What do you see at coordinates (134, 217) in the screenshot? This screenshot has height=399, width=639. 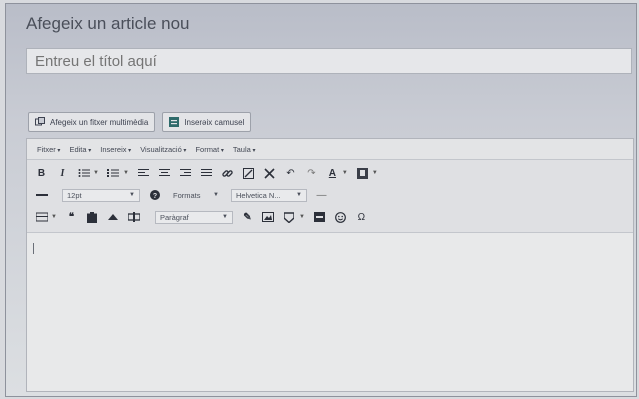 I see `special-char-icon` at bounding box center [134, 217].